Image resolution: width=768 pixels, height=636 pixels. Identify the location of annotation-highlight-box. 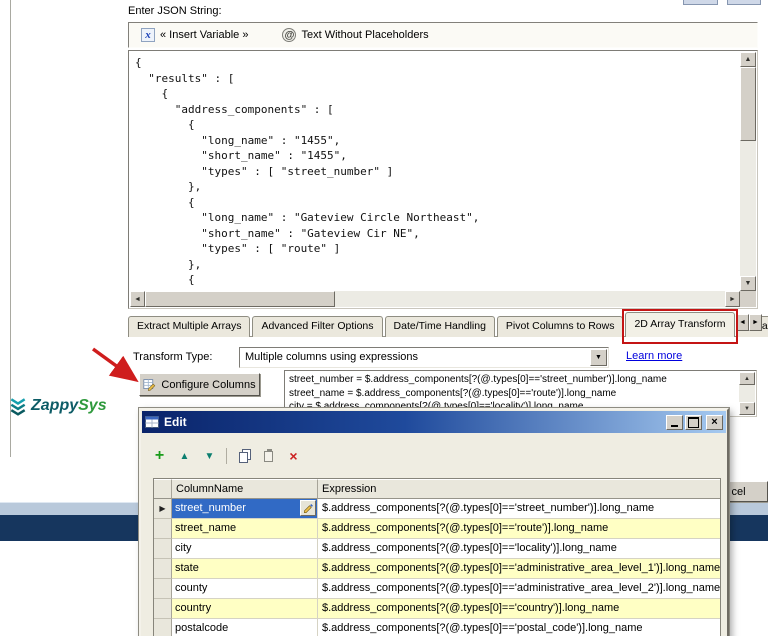
(680, 326).